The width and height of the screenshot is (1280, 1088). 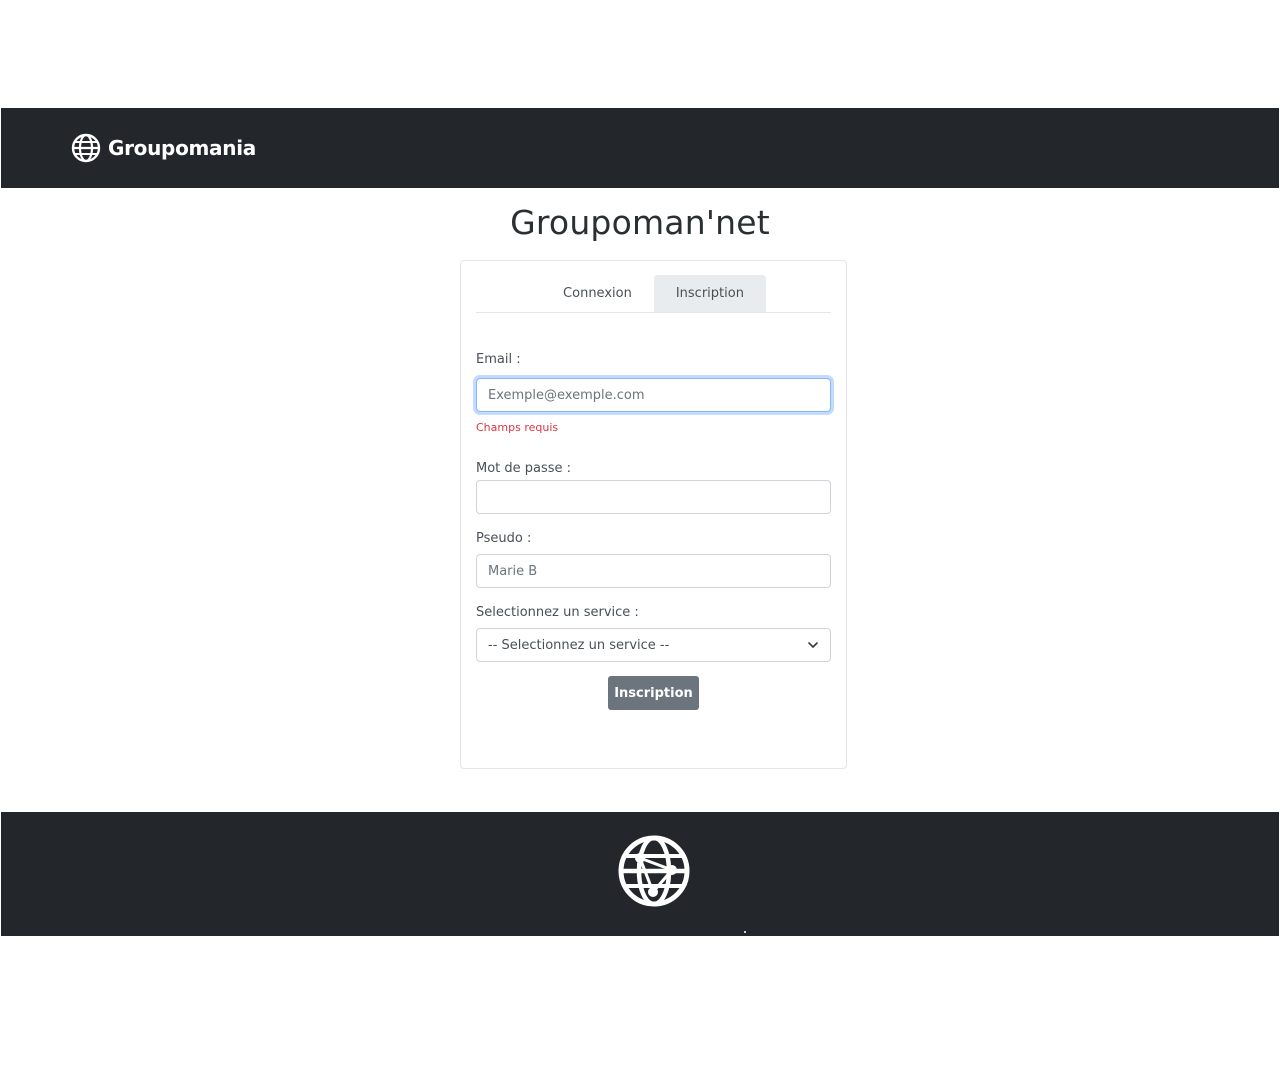 What do you see at coordinates (653, 571) in the screenshot?
I see `pseudo-field` at bounding box center [653, 571].